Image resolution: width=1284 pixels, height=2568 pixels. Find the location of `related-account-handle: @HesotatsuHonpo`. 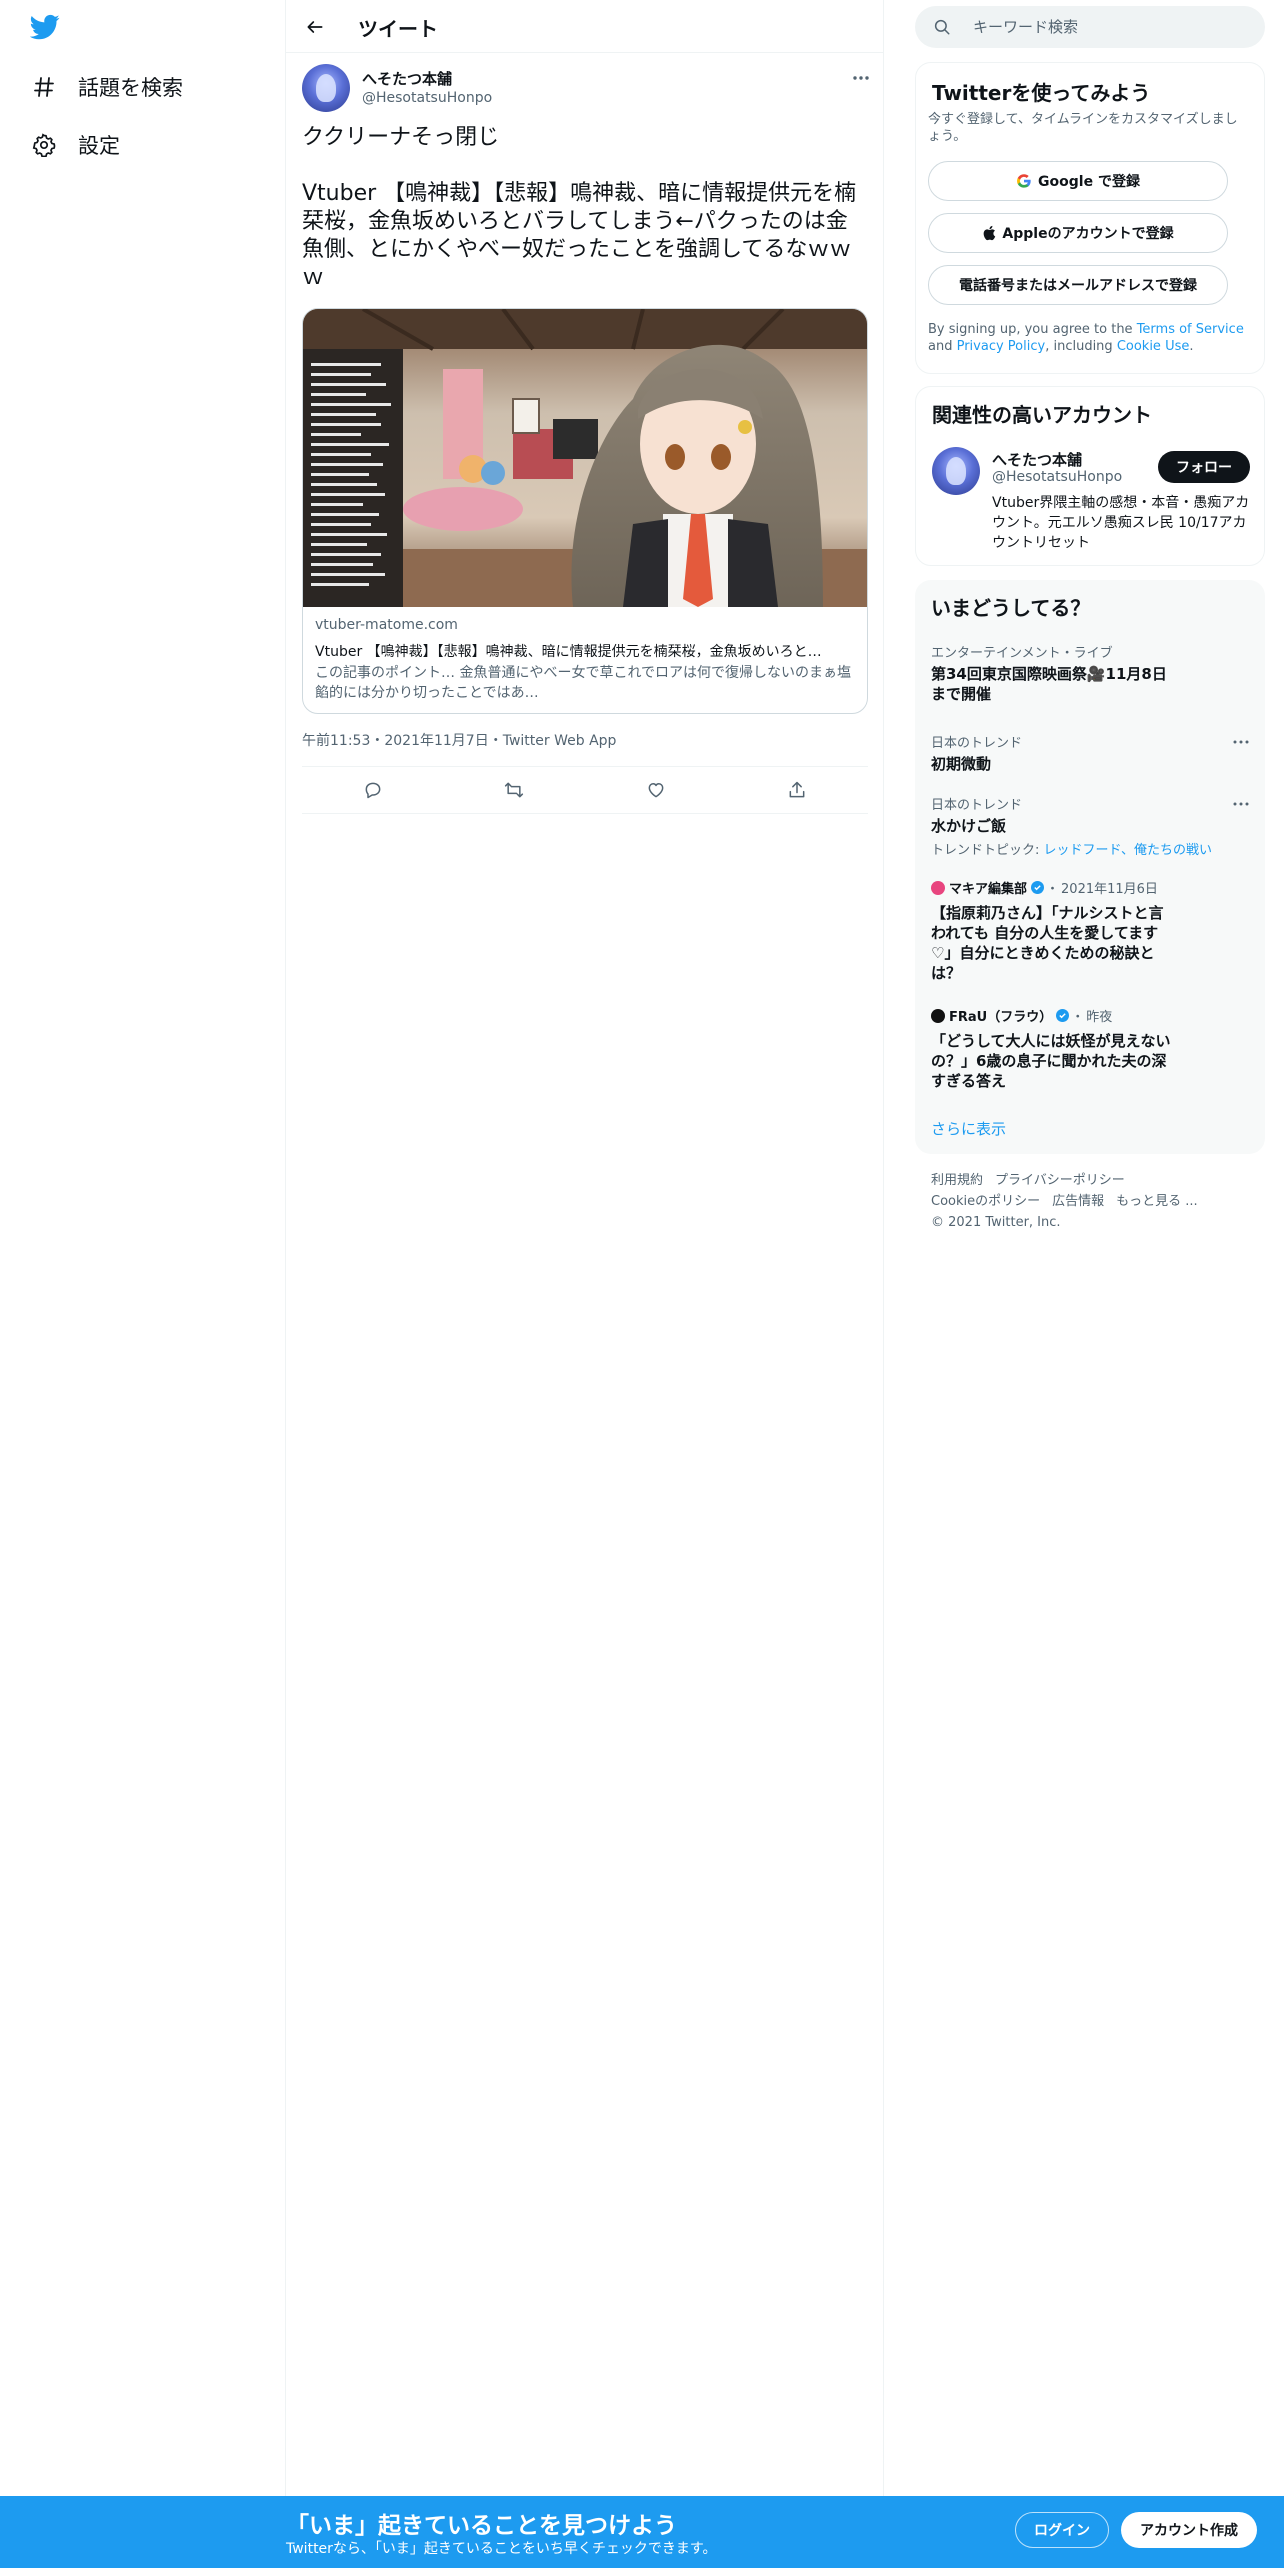

related-account-handle: @HesotatsuHonpo is located at coordinates (1057, 477).